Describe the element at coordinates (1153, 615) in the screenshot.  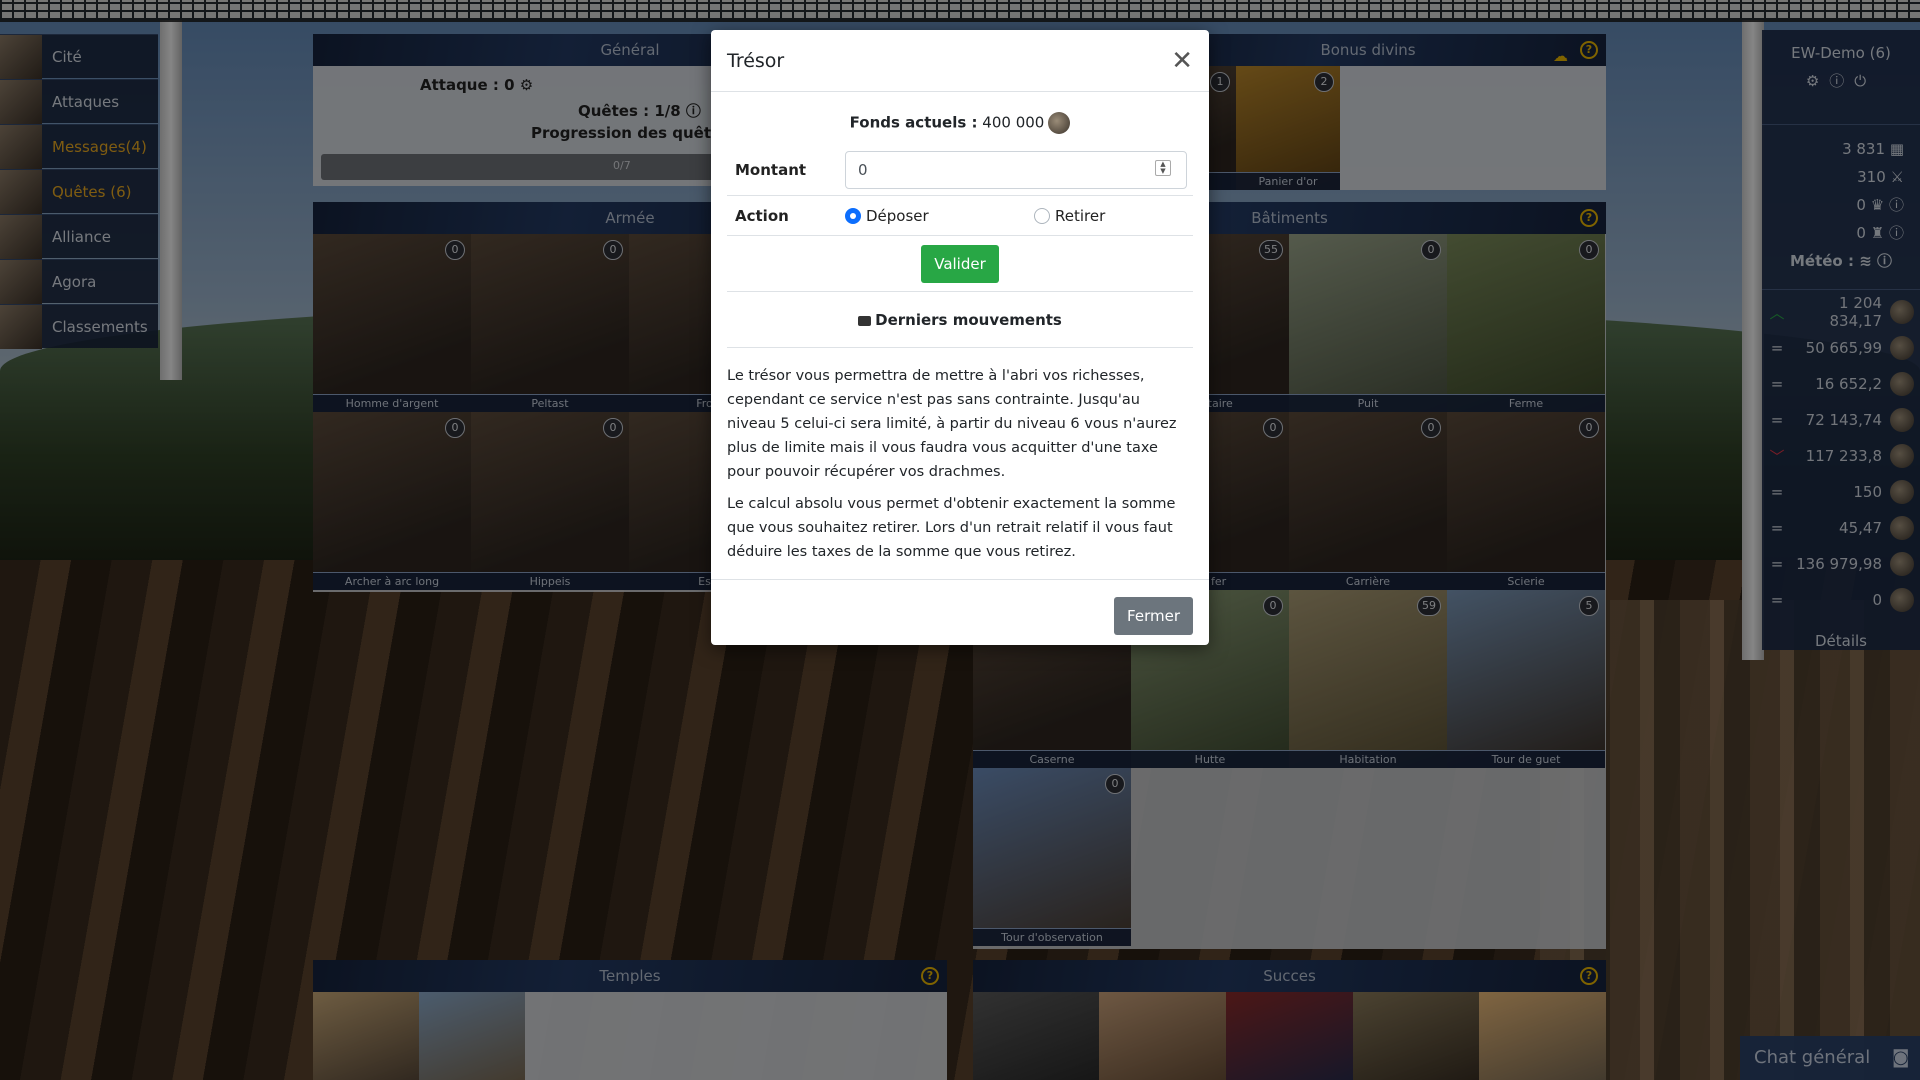
I see `close-button: Fermer` at that location.